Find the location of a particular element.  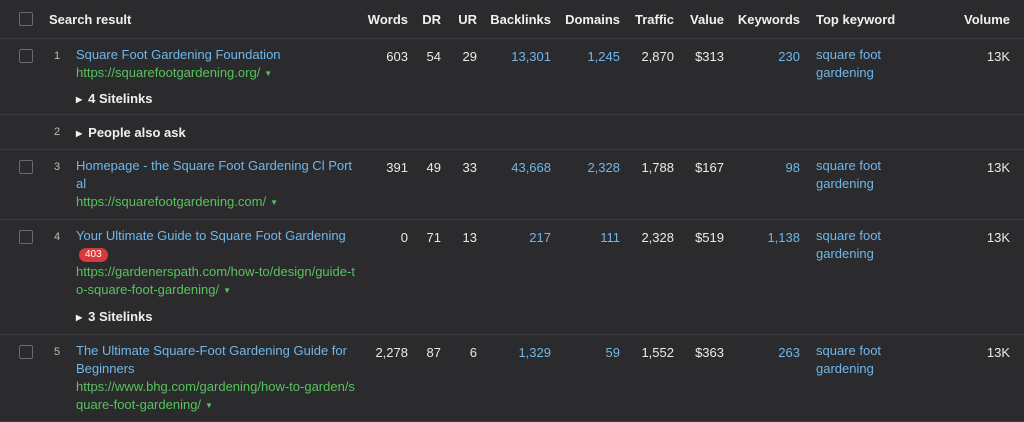

col-top-keyword: Top keyword is located at coordinates (855, 19).